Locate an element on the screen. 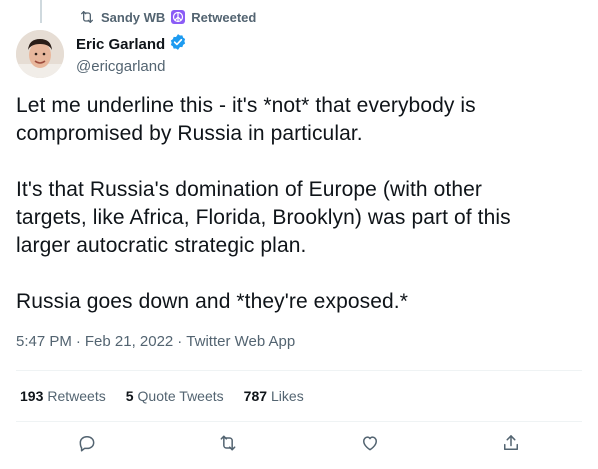 This screenshot has width=598, height=469. retweet-button is located at coordinates (228, 445).